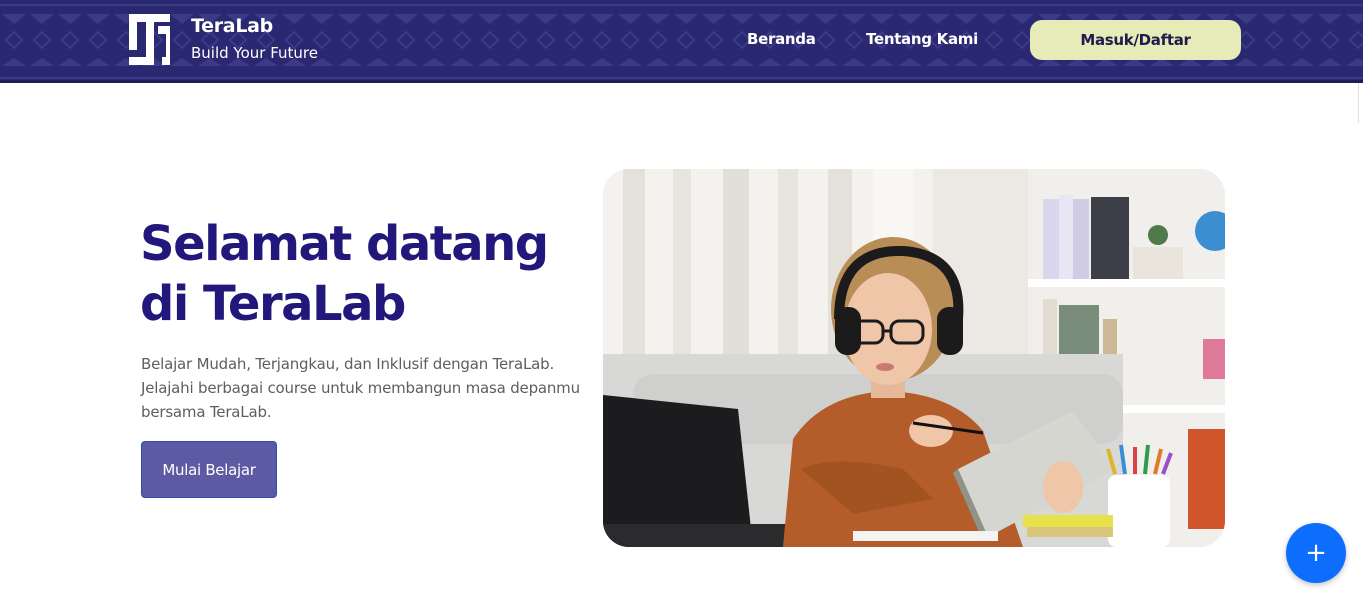  Describe the element at coordinates (149, 39) in the screenshot. I see `teralab-logo-icon` at that location.